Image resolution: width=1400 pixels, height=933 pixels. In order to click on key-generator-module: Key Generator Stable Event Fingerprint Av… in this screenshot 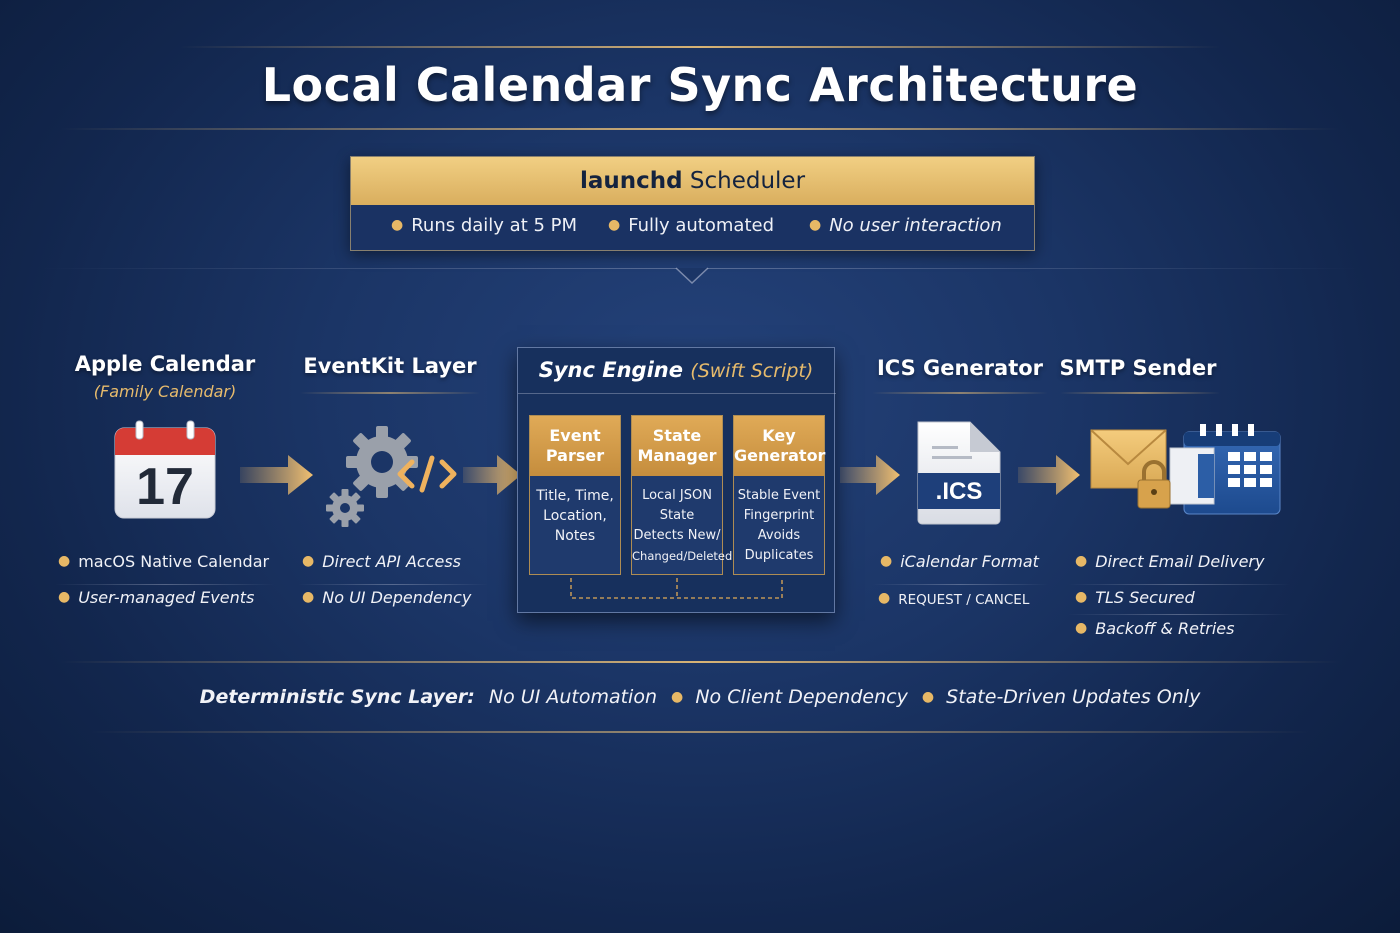, I will do `click(779, 495)`.